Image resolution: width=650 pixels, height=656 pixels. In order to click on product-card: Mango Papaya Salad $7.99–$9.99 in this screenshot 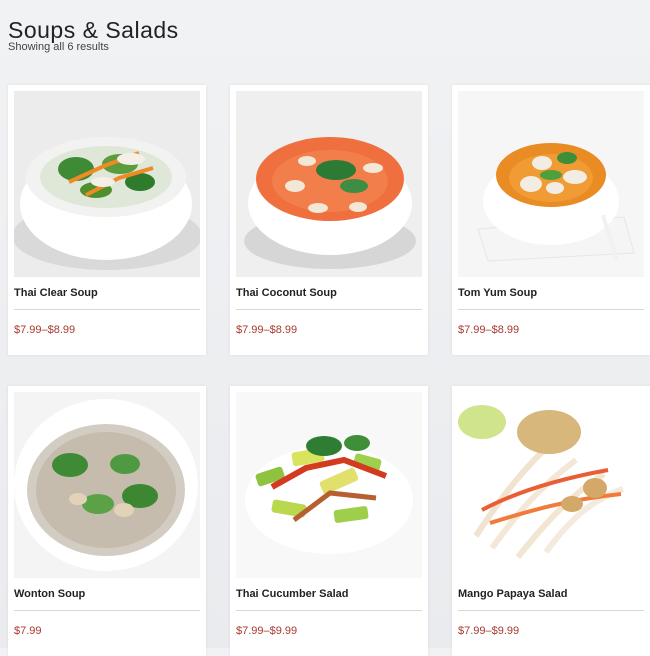, I will do `click(551, 521)`.